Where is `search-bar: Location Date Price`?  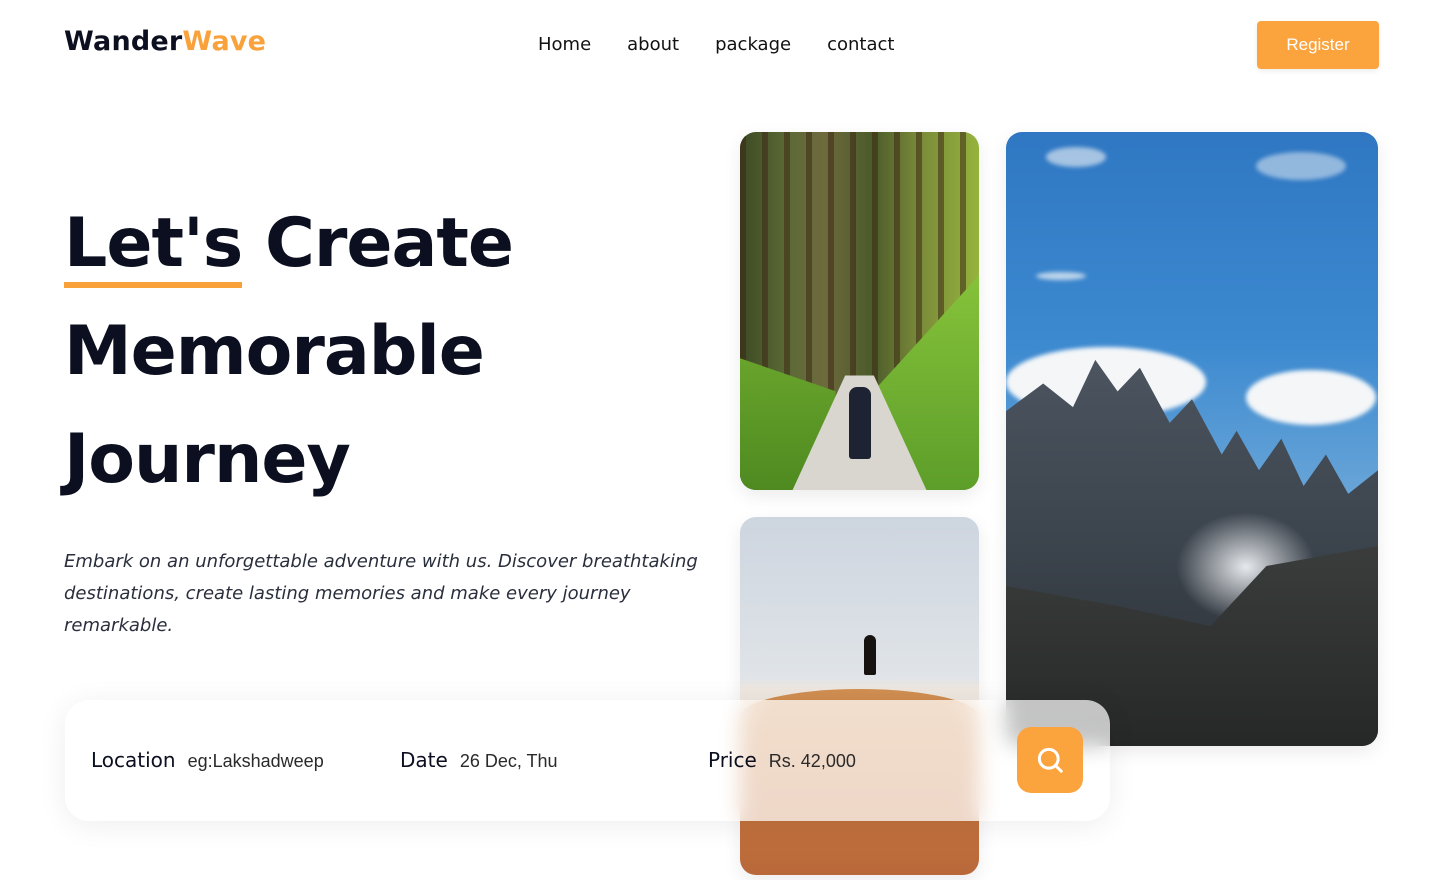
search-bar: Location Date Price is located at coordinates (587, 760).